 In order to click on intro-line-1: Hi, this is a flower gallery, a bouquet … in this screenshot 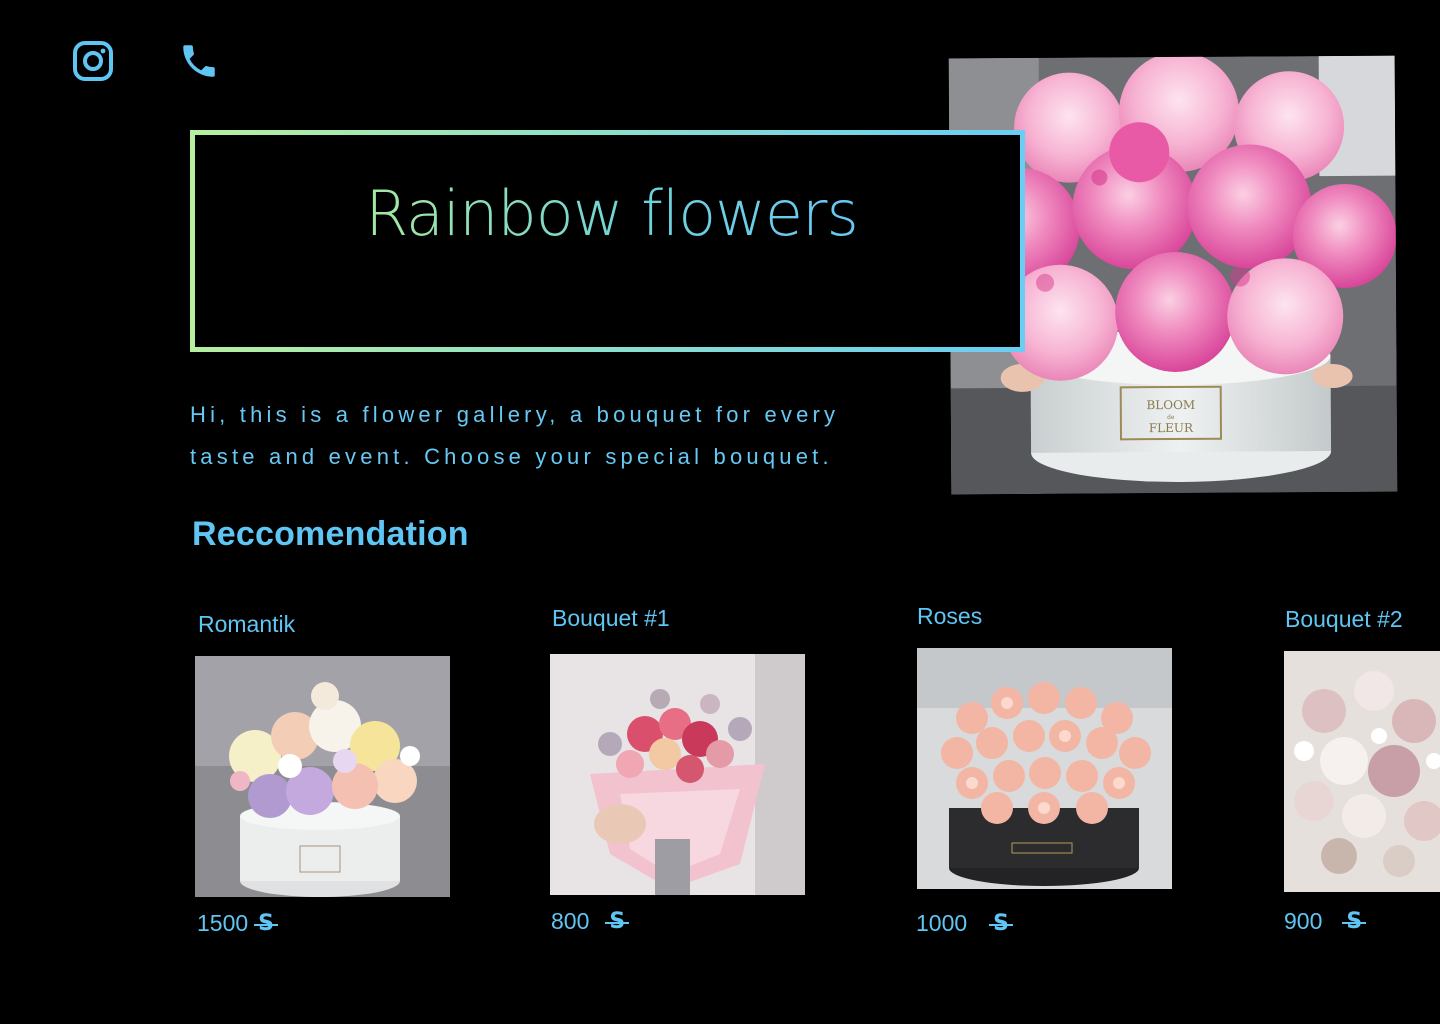, I will do `click(515, 414)`.